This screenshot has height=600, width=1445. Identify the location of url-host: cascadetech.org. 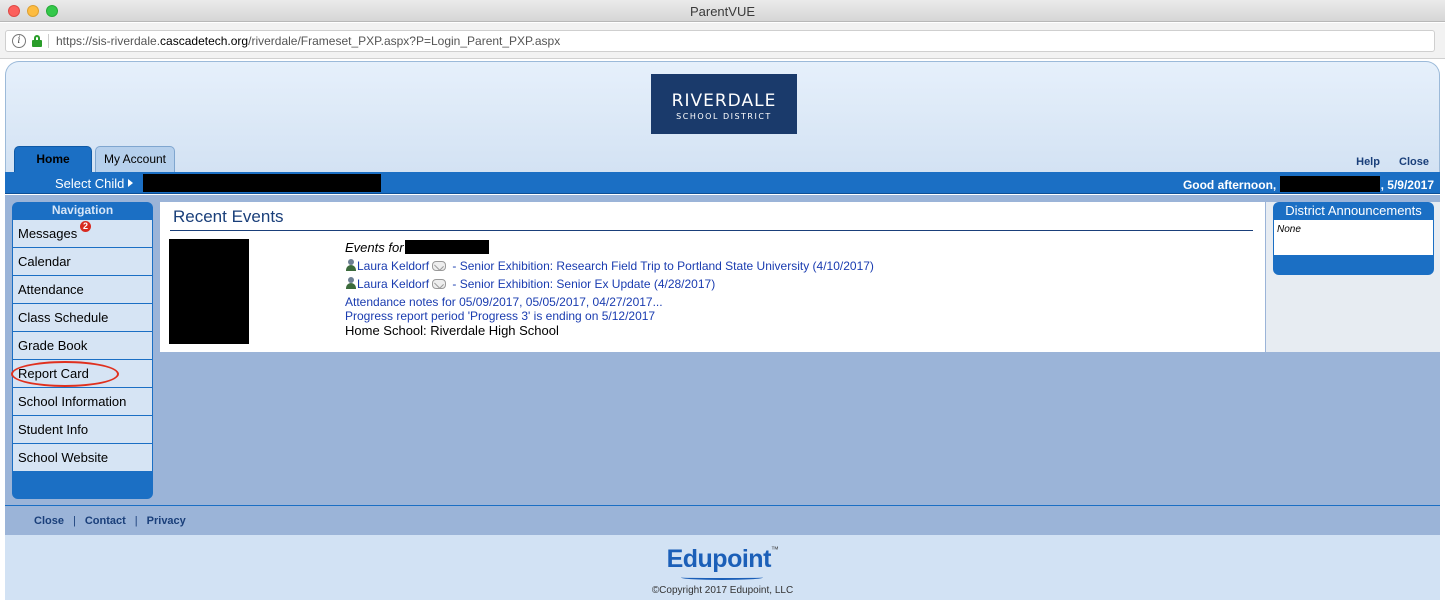
(204, 41).